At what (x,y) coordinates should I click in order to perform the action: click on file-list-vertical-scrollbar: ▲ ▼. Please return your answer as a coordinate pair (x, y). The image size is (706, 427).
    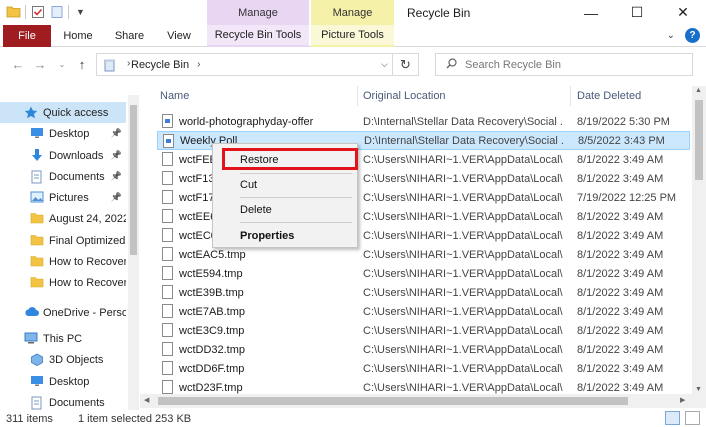
    Looking at the image, I should click on (699, 240).